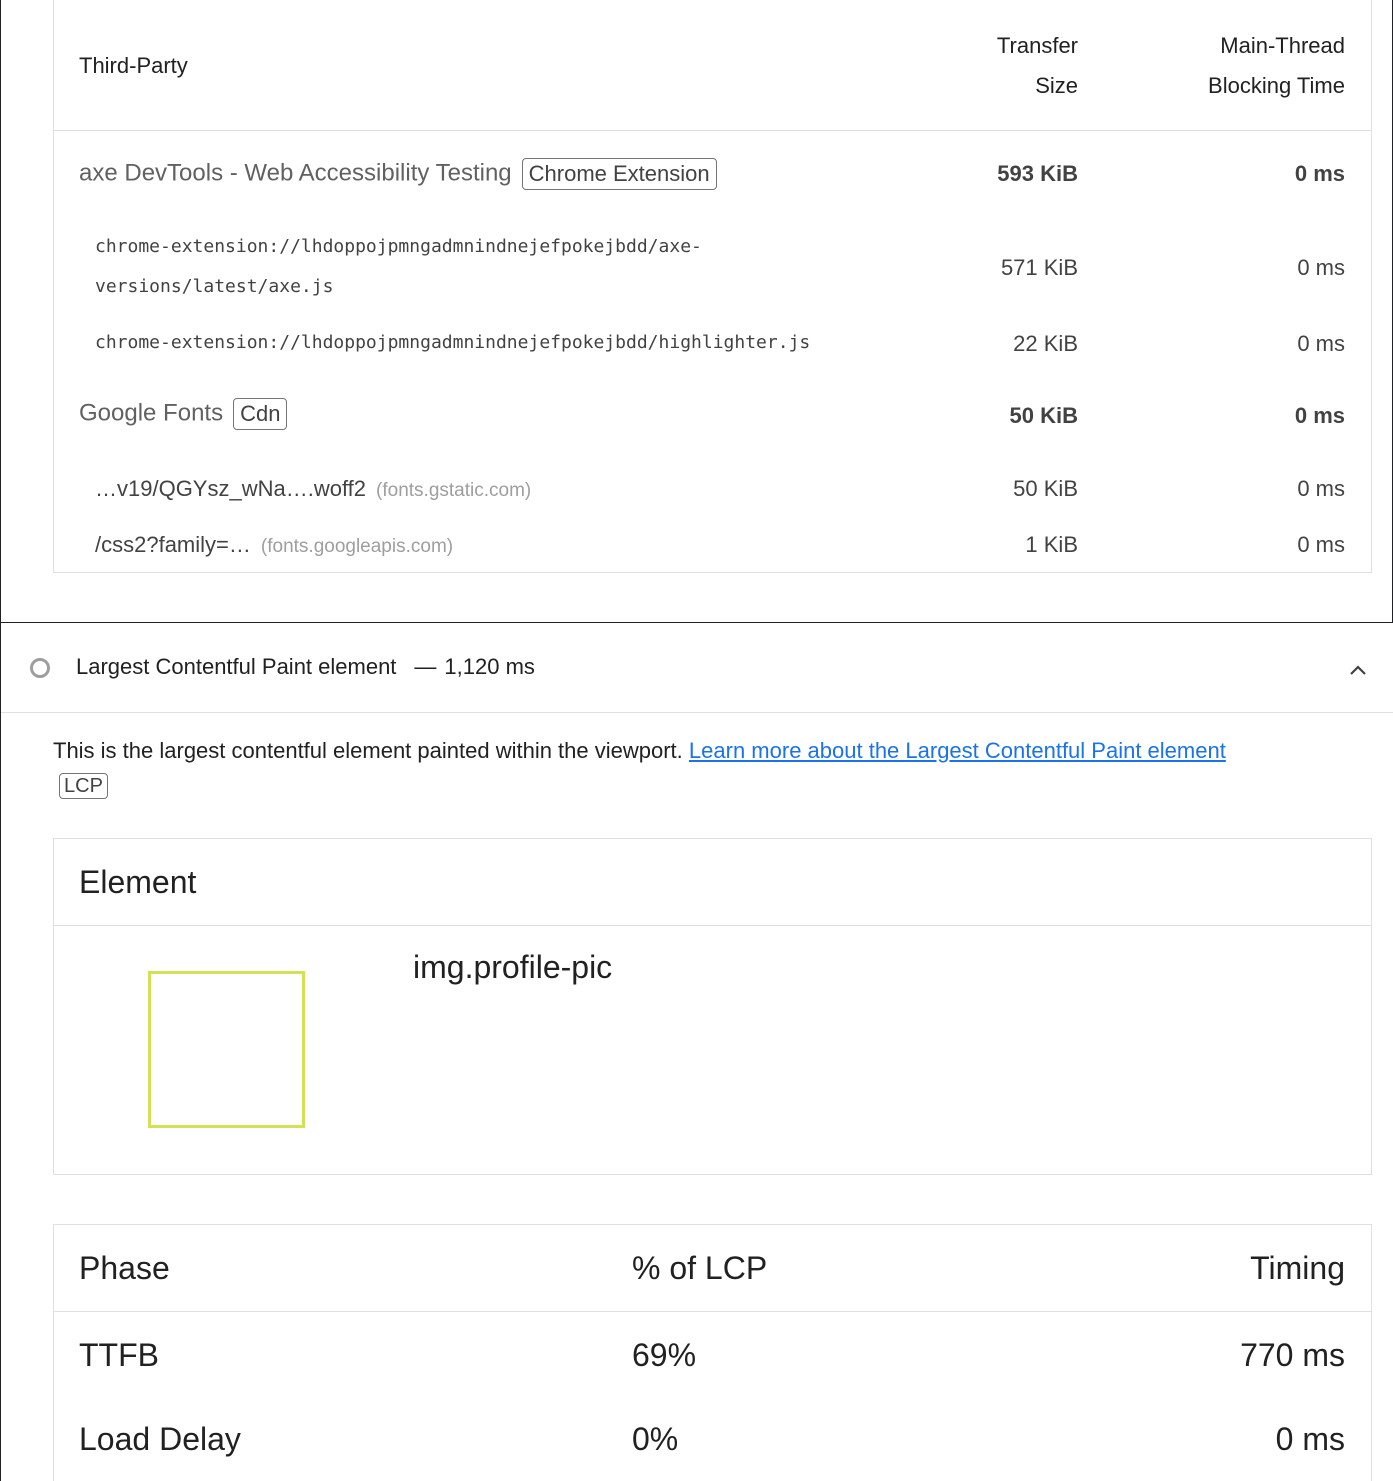 This screenshot has height=1481, width=1393. I want to click on audit-title-text: Largest Contentful Paint element, so click(236, 666).